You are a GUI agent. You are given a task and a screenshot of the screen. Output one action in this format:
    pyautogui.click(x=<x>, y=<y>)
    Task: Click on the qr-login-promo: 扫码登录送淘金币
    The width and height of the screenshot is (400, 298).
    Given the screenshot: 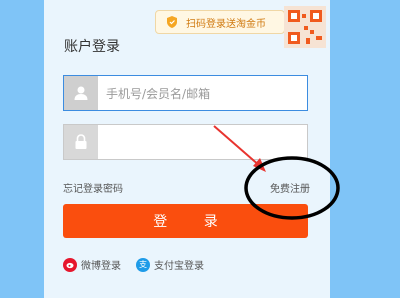 What is the action you would take?
    pyautogui.click(x=220, y=22)
    